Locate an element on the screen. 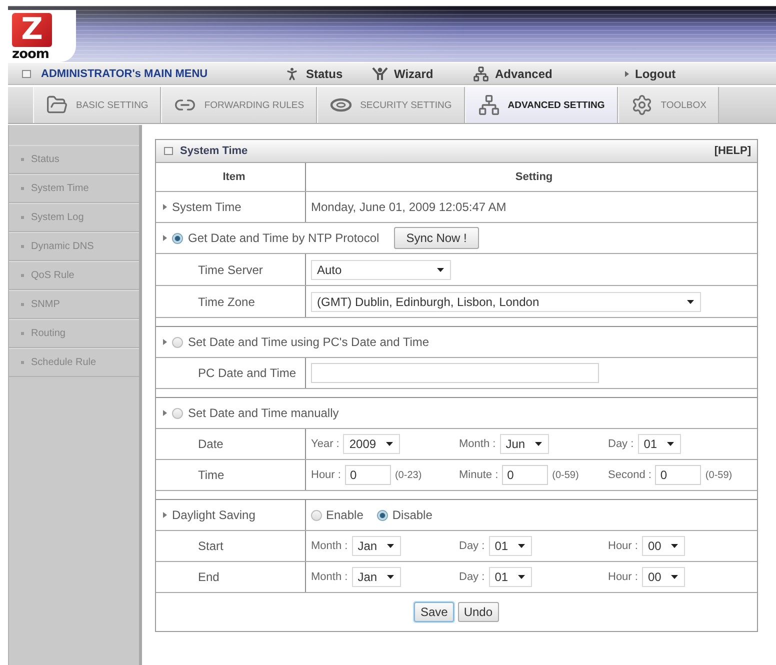 This screenshot has height=665, width=776. gear-icon is located at coordinates (641, 105).